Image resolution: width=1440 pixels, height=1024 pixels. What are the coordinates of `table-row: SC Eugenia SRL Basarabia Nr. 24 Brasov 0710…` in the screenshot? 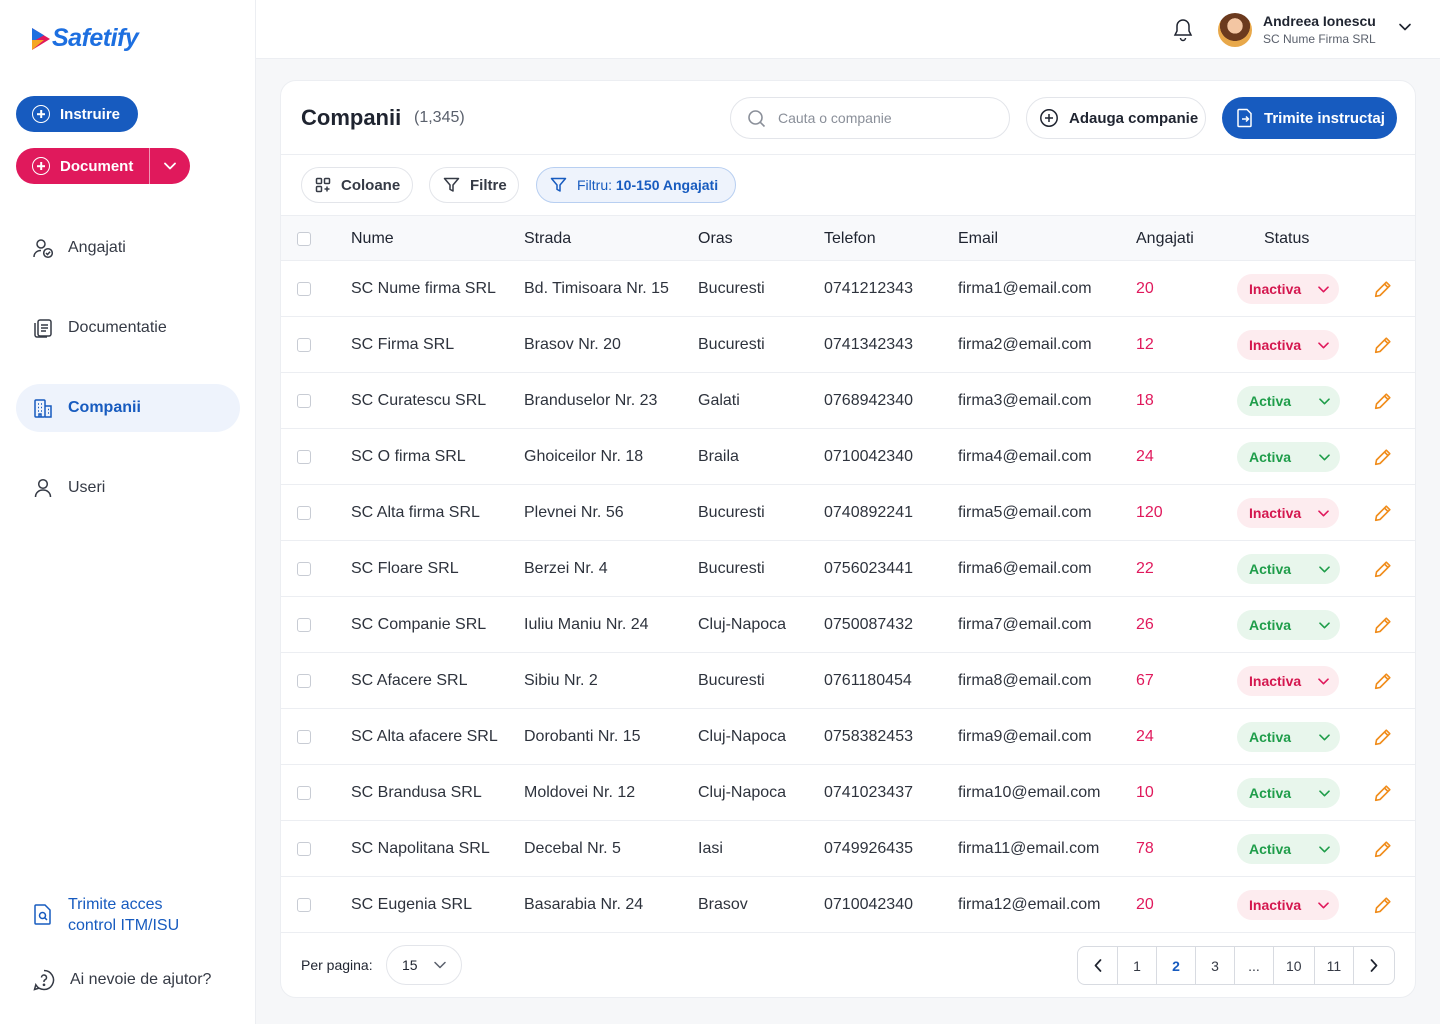 It's located at (848, 905).